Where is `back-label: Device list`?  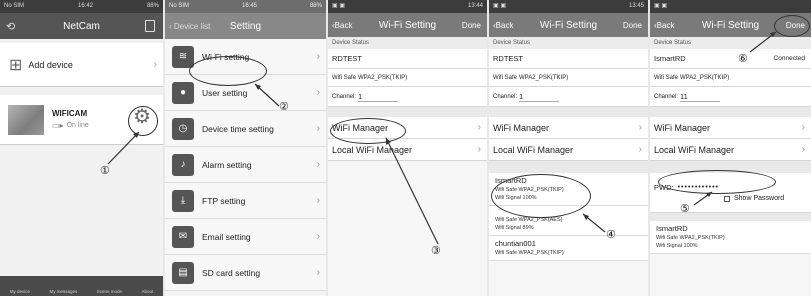
back-label: Device list is located at coordinates (192, 26).